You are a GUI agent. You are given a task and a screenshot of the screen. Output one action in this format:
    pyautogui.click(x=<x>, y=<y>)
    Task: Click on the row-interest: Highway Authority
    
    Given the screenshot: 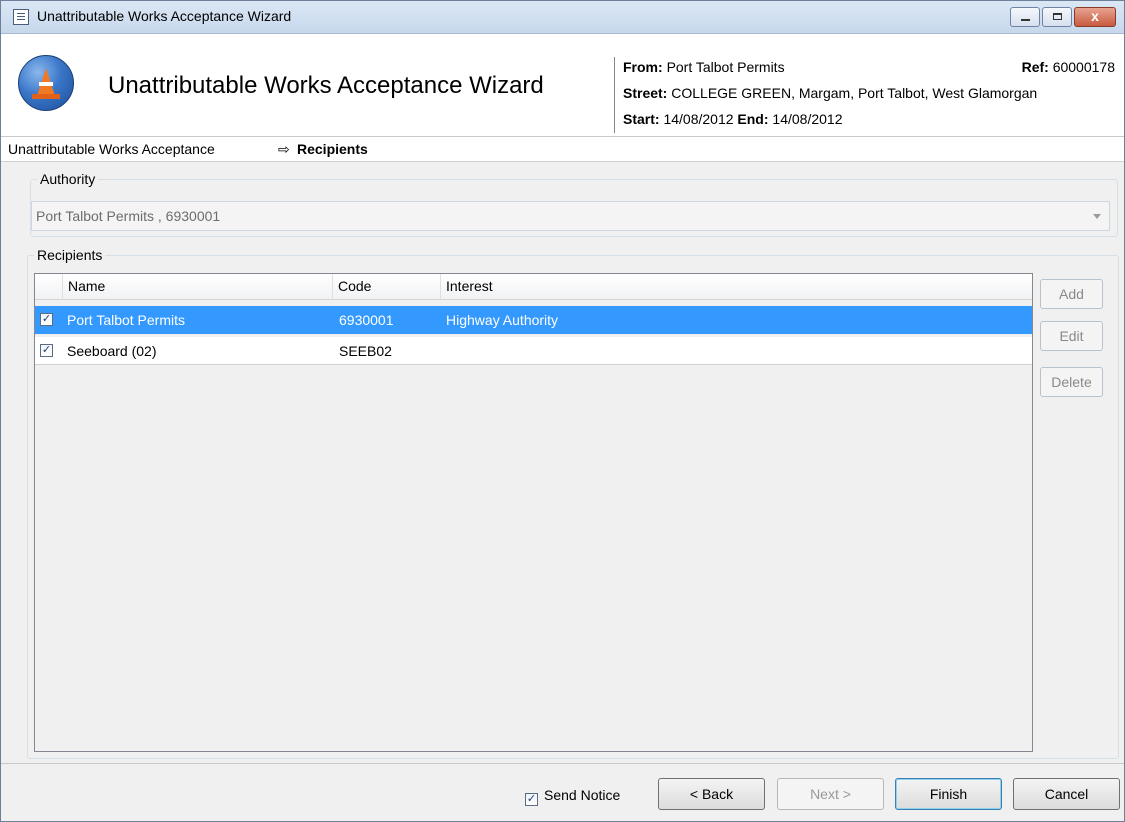 What is the action you would take?
    pyautogui.click(x=502, y=320)
    